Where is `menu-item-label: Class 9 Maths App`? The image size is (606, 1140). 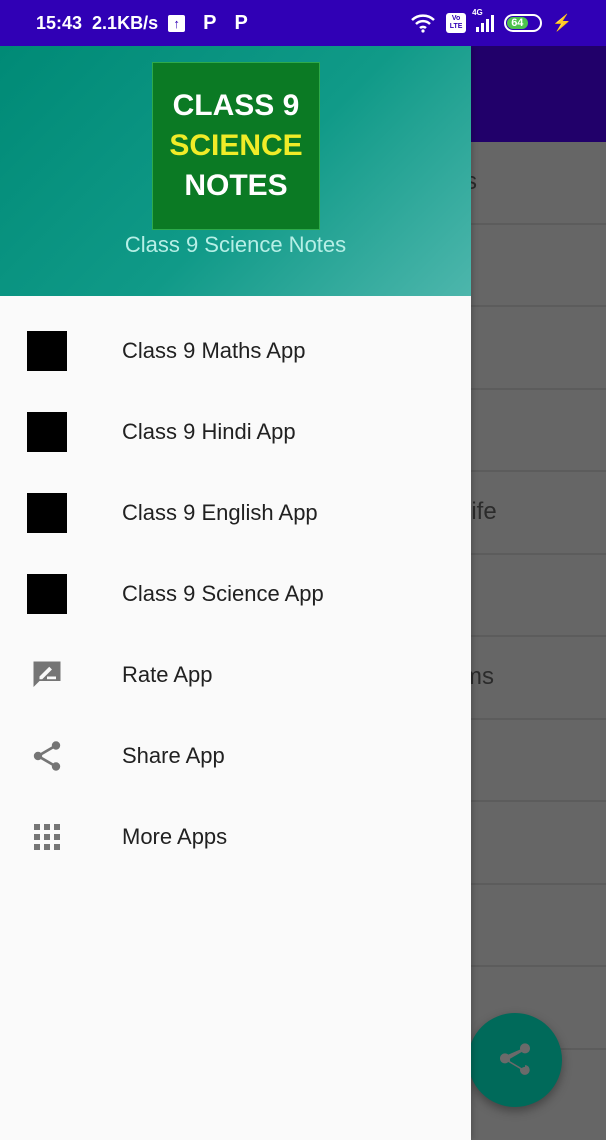
menu-item-label: Class 9 Maths App is located at coordinates (214, 350).